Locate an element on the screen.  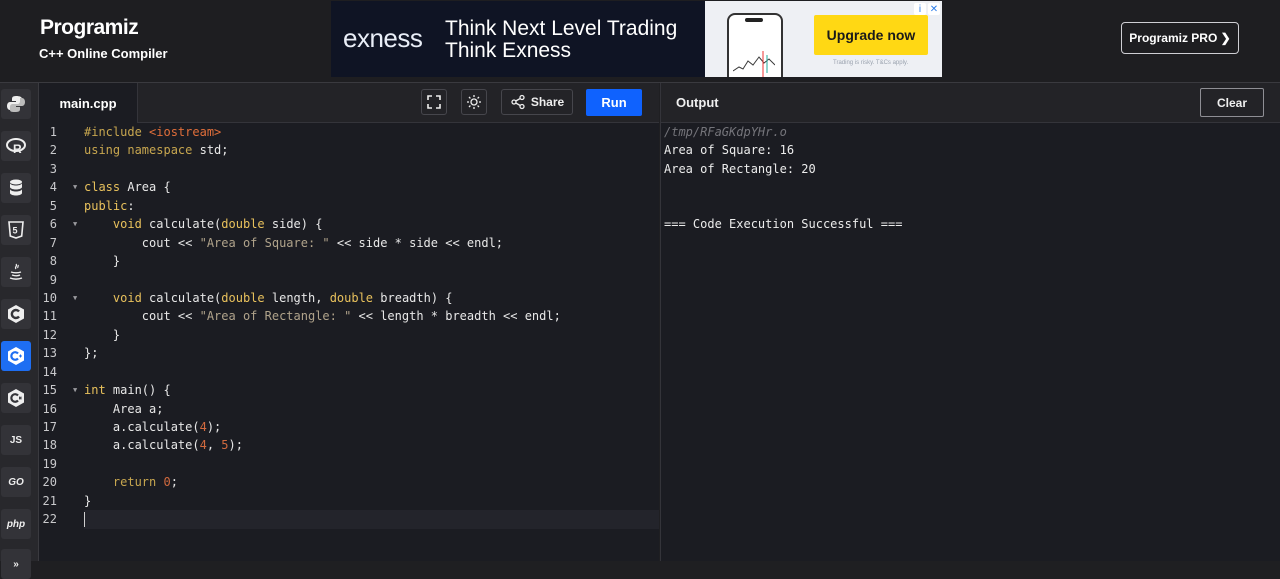
language-r: R is located at coordinates (16, 146).